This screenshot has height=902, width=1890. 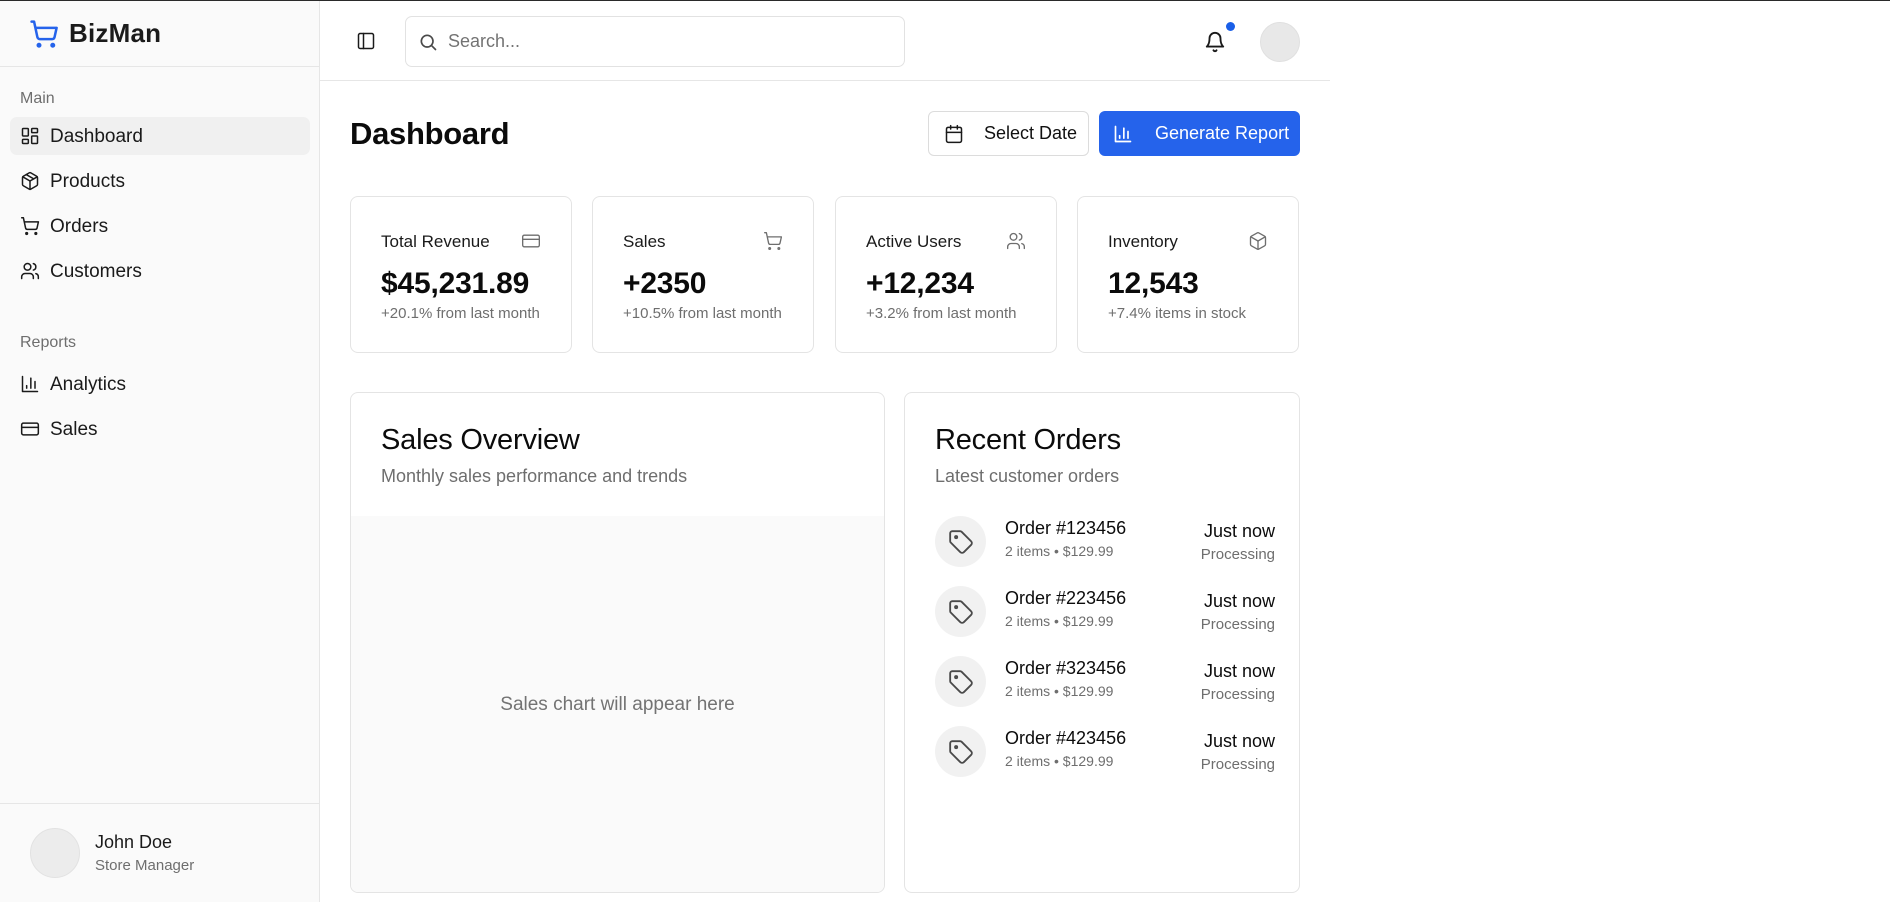 What do you see at coordinates (1027, 476) in the screenshot?
I see `panel-subtitle: Latest customer orders` at bounding box center [1027, 476].